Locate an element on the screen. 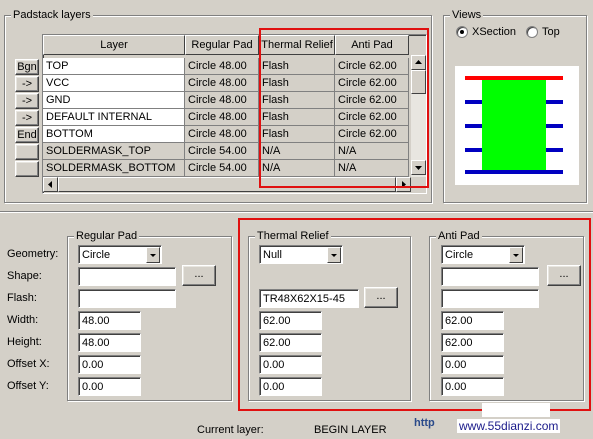 The height and width of the screenshot is (439, 593). regular-flash-field is located at coordinates (127, 298).